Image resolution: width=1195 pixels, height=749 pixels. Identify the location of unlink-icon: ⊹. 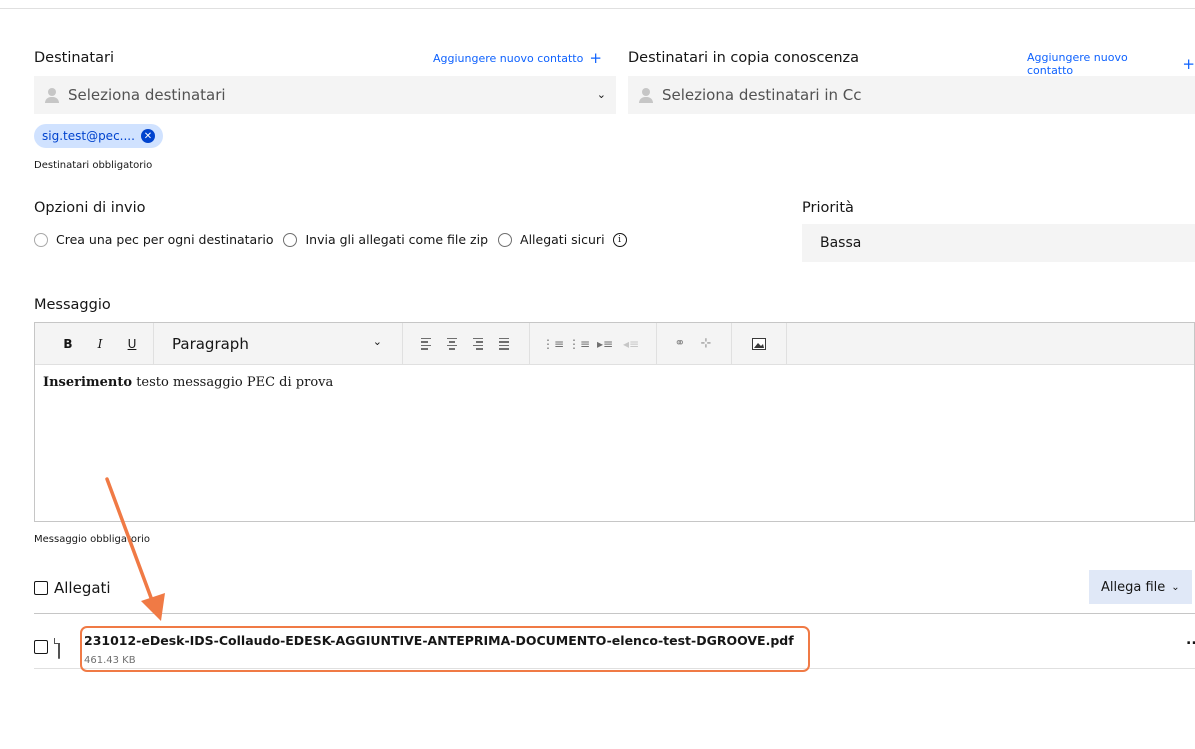
(706, 344).